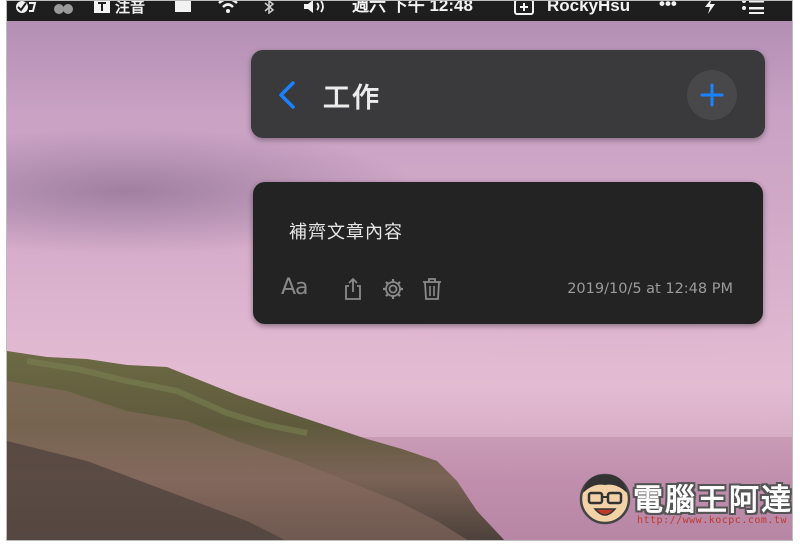 Image resolution: width=800 pixels, height=549 pixels. What do you see at coordinates (26, 10) in the screenshot?
I see `checkmark-circle-icon` at bounding box center [26, 10].